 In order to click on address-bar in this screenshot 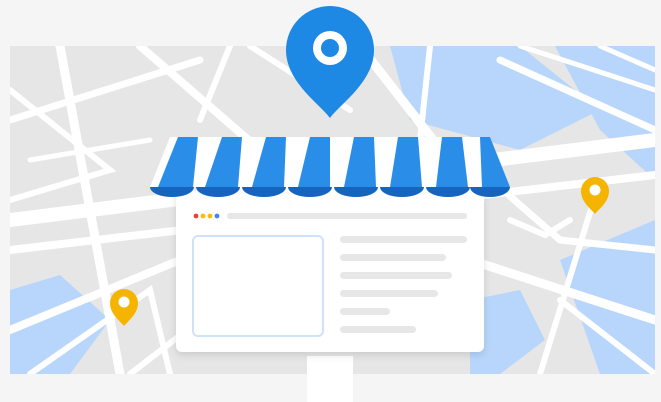, I will do `click(347, 216)`.